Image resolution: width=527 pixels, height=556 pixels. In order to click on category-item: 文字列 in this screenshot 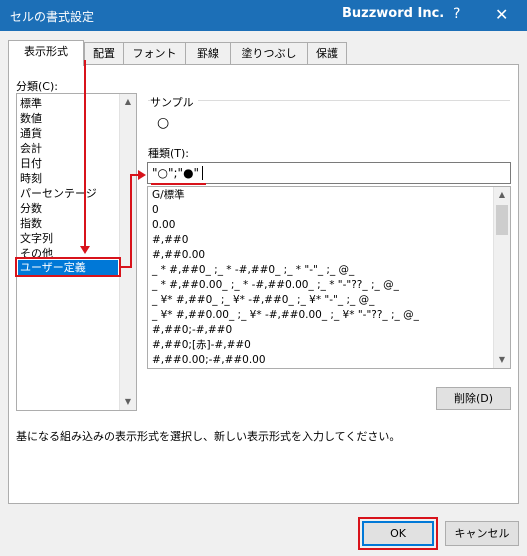, I will do `click(36, 238)`.